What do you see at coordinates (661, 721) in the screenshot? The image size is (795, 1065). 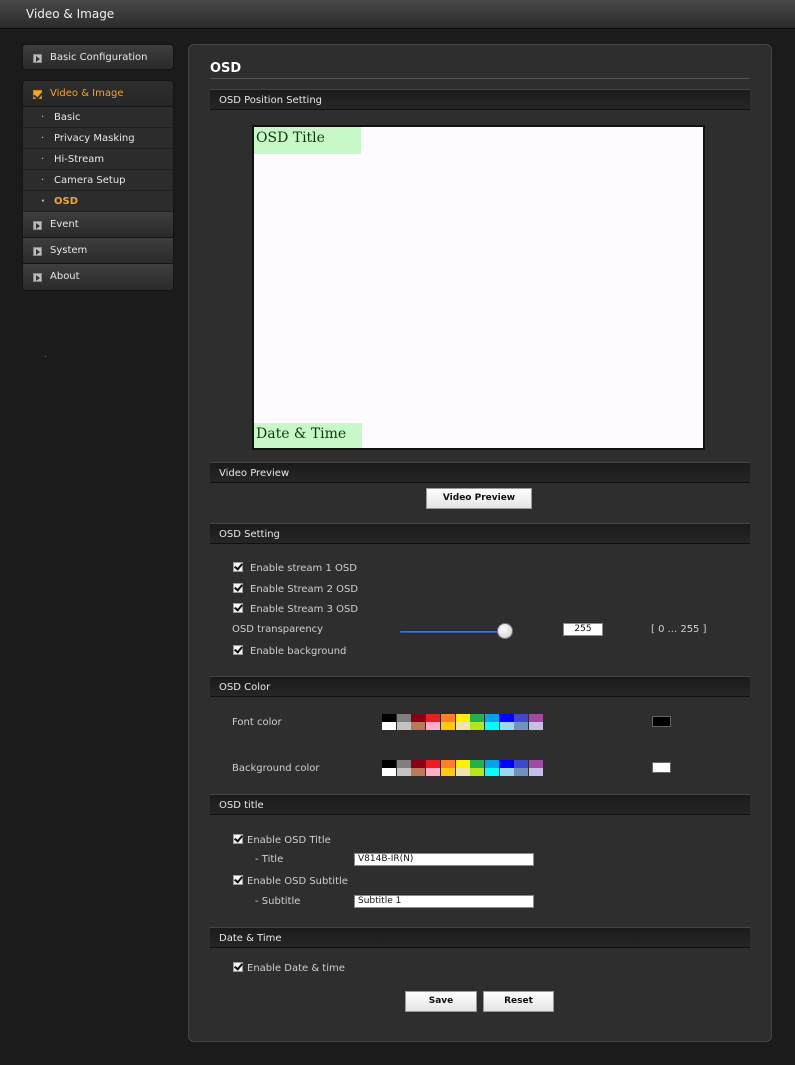 I see `font-color-swatch` at bounding box center [661, 721].